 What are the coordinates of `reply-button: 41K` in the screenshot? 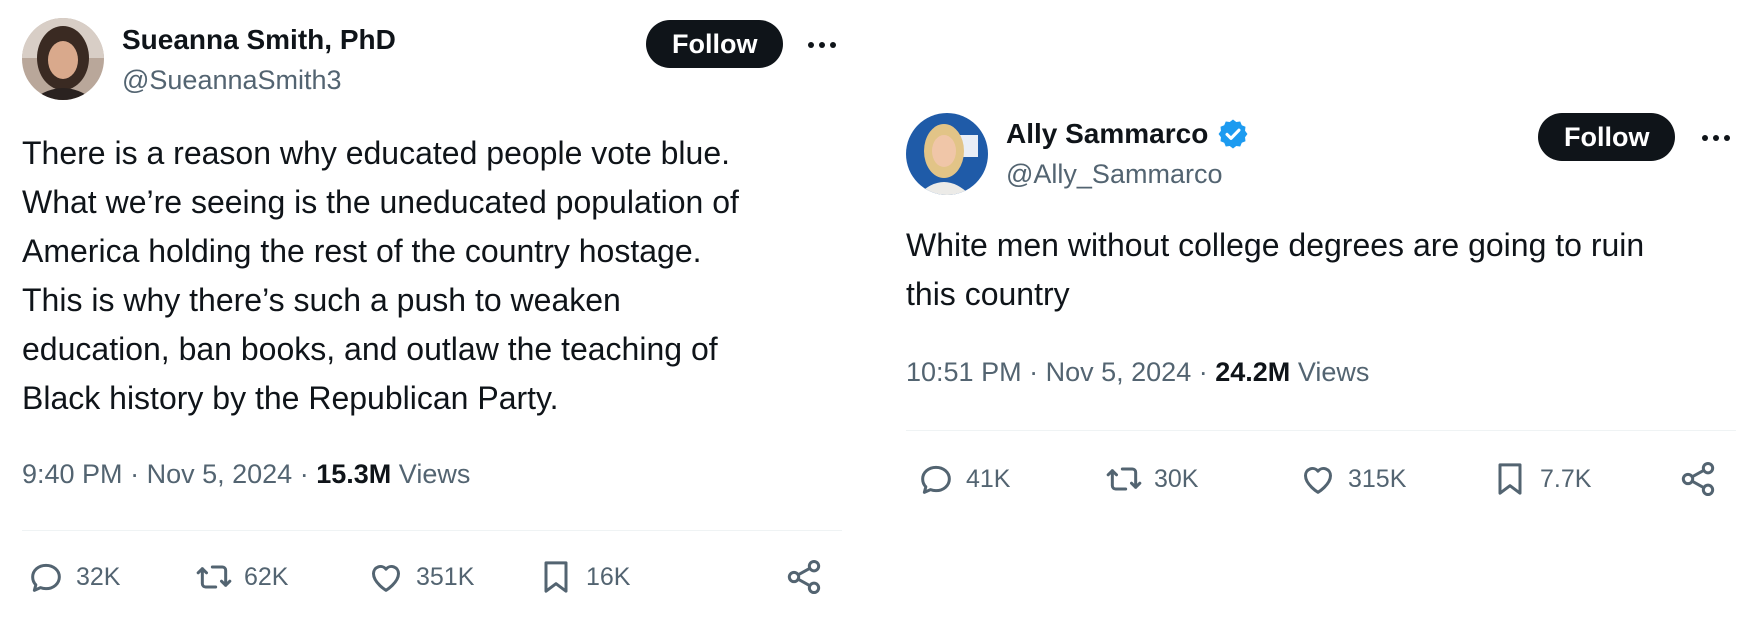 It's located at (963, 479).